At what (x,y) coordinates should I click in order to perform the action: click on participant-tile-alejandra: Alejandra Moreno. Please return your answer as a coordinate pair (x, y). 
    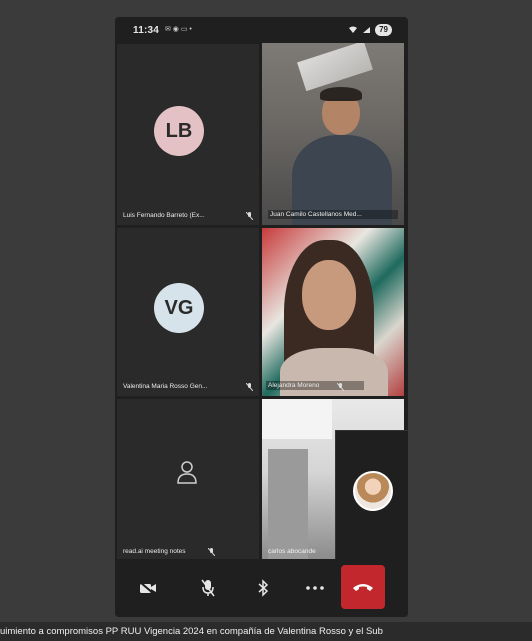
    Looking at the image, I should click on (333, 312).